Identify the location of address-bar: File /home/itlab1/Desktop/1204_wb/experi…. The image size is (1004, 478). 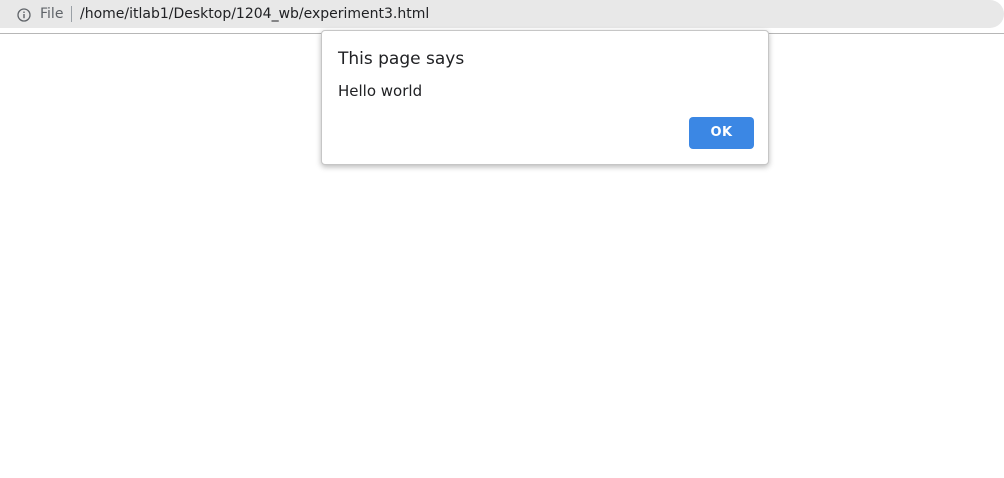
(502, 14).